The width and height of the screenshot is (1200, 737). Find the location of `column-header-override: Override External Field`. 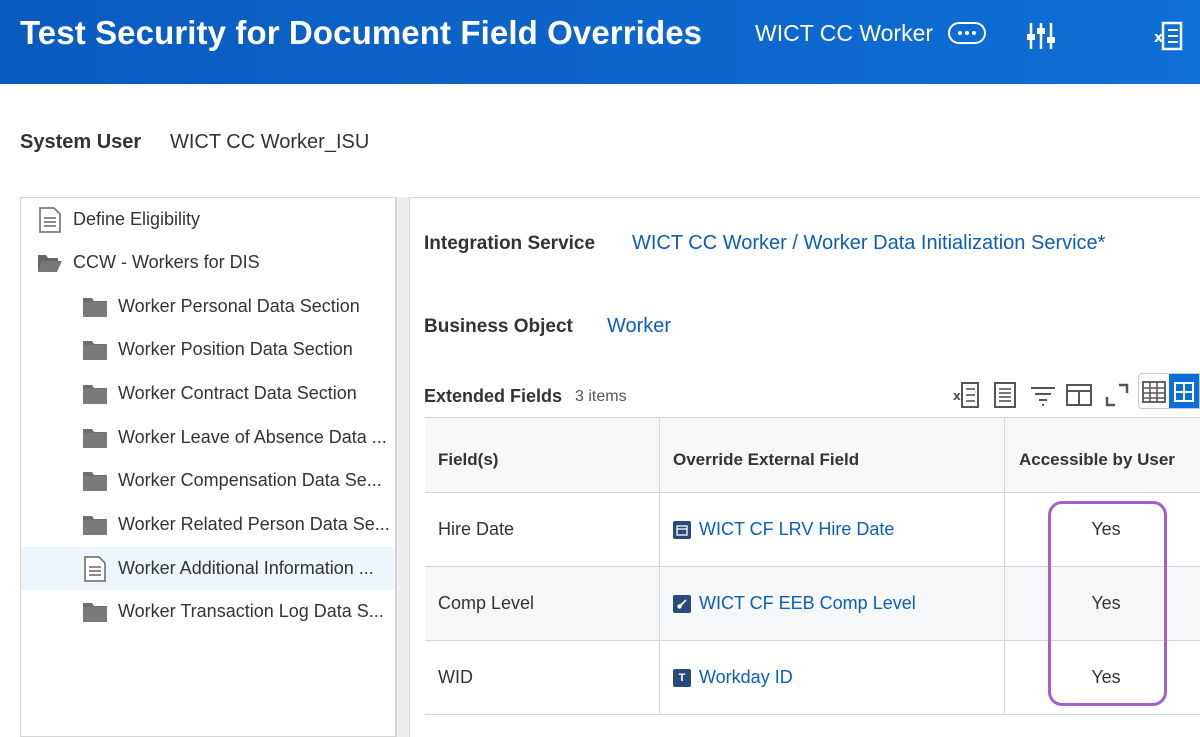

column-header-override: Override External Field is located at coordinates (832, 455).